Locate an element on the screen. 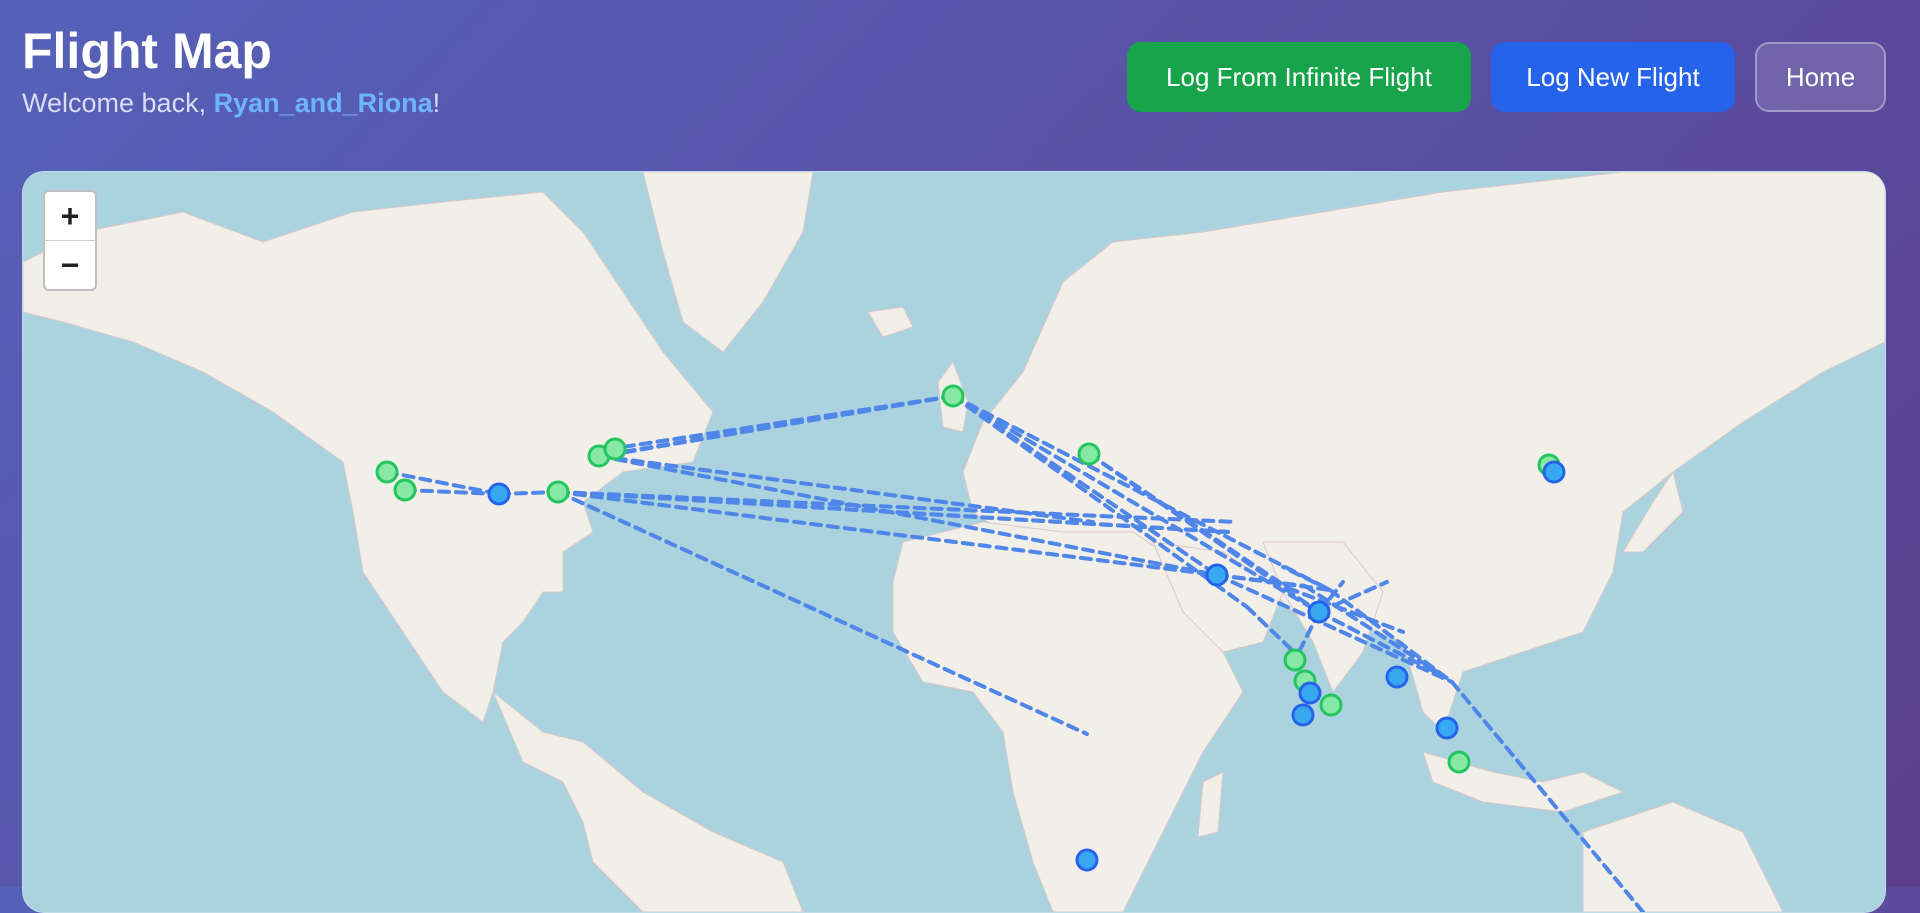 Image resolution: width=1920 pixels, height=913 pixels. zoom-out-button: − is located at coordinates (70, 264).